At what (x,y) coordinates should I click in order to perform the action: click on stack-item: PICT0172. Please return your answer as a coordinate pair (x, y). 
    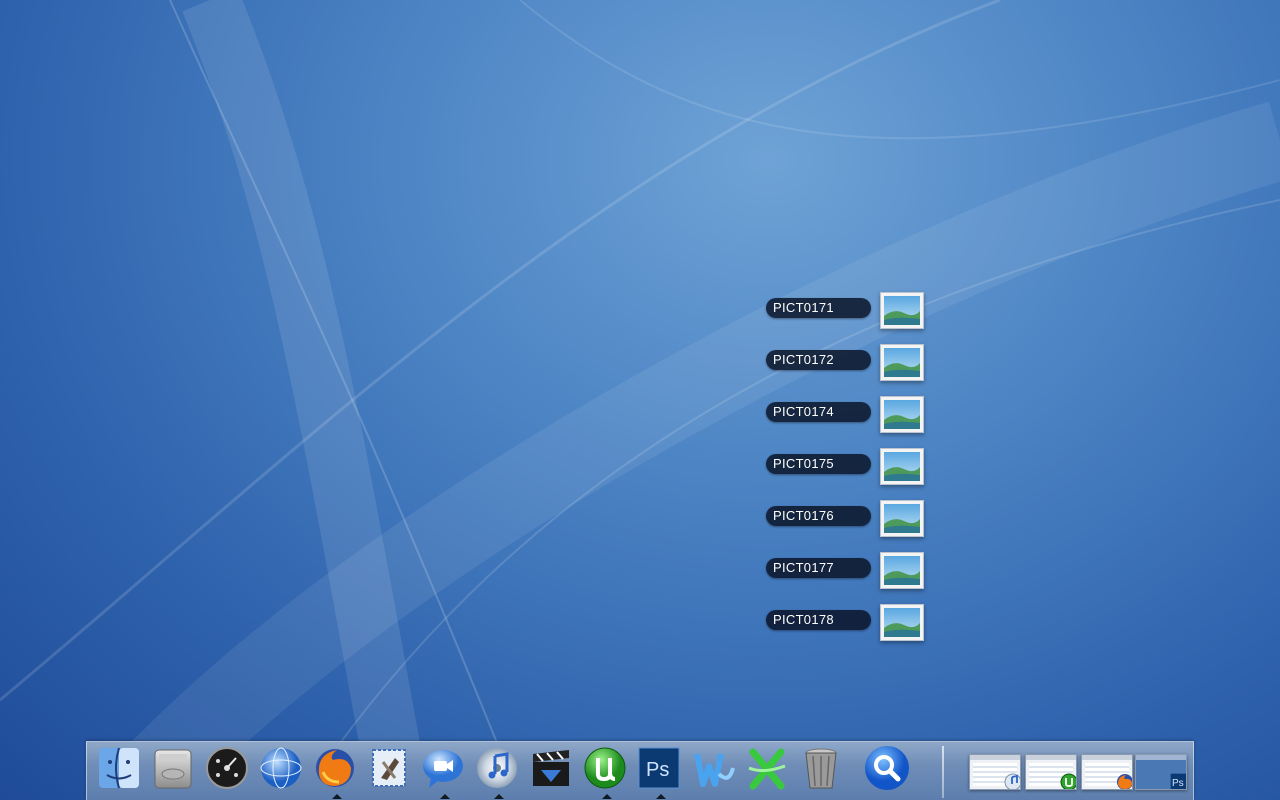
    Looking at the image, I should click on (846, 363).